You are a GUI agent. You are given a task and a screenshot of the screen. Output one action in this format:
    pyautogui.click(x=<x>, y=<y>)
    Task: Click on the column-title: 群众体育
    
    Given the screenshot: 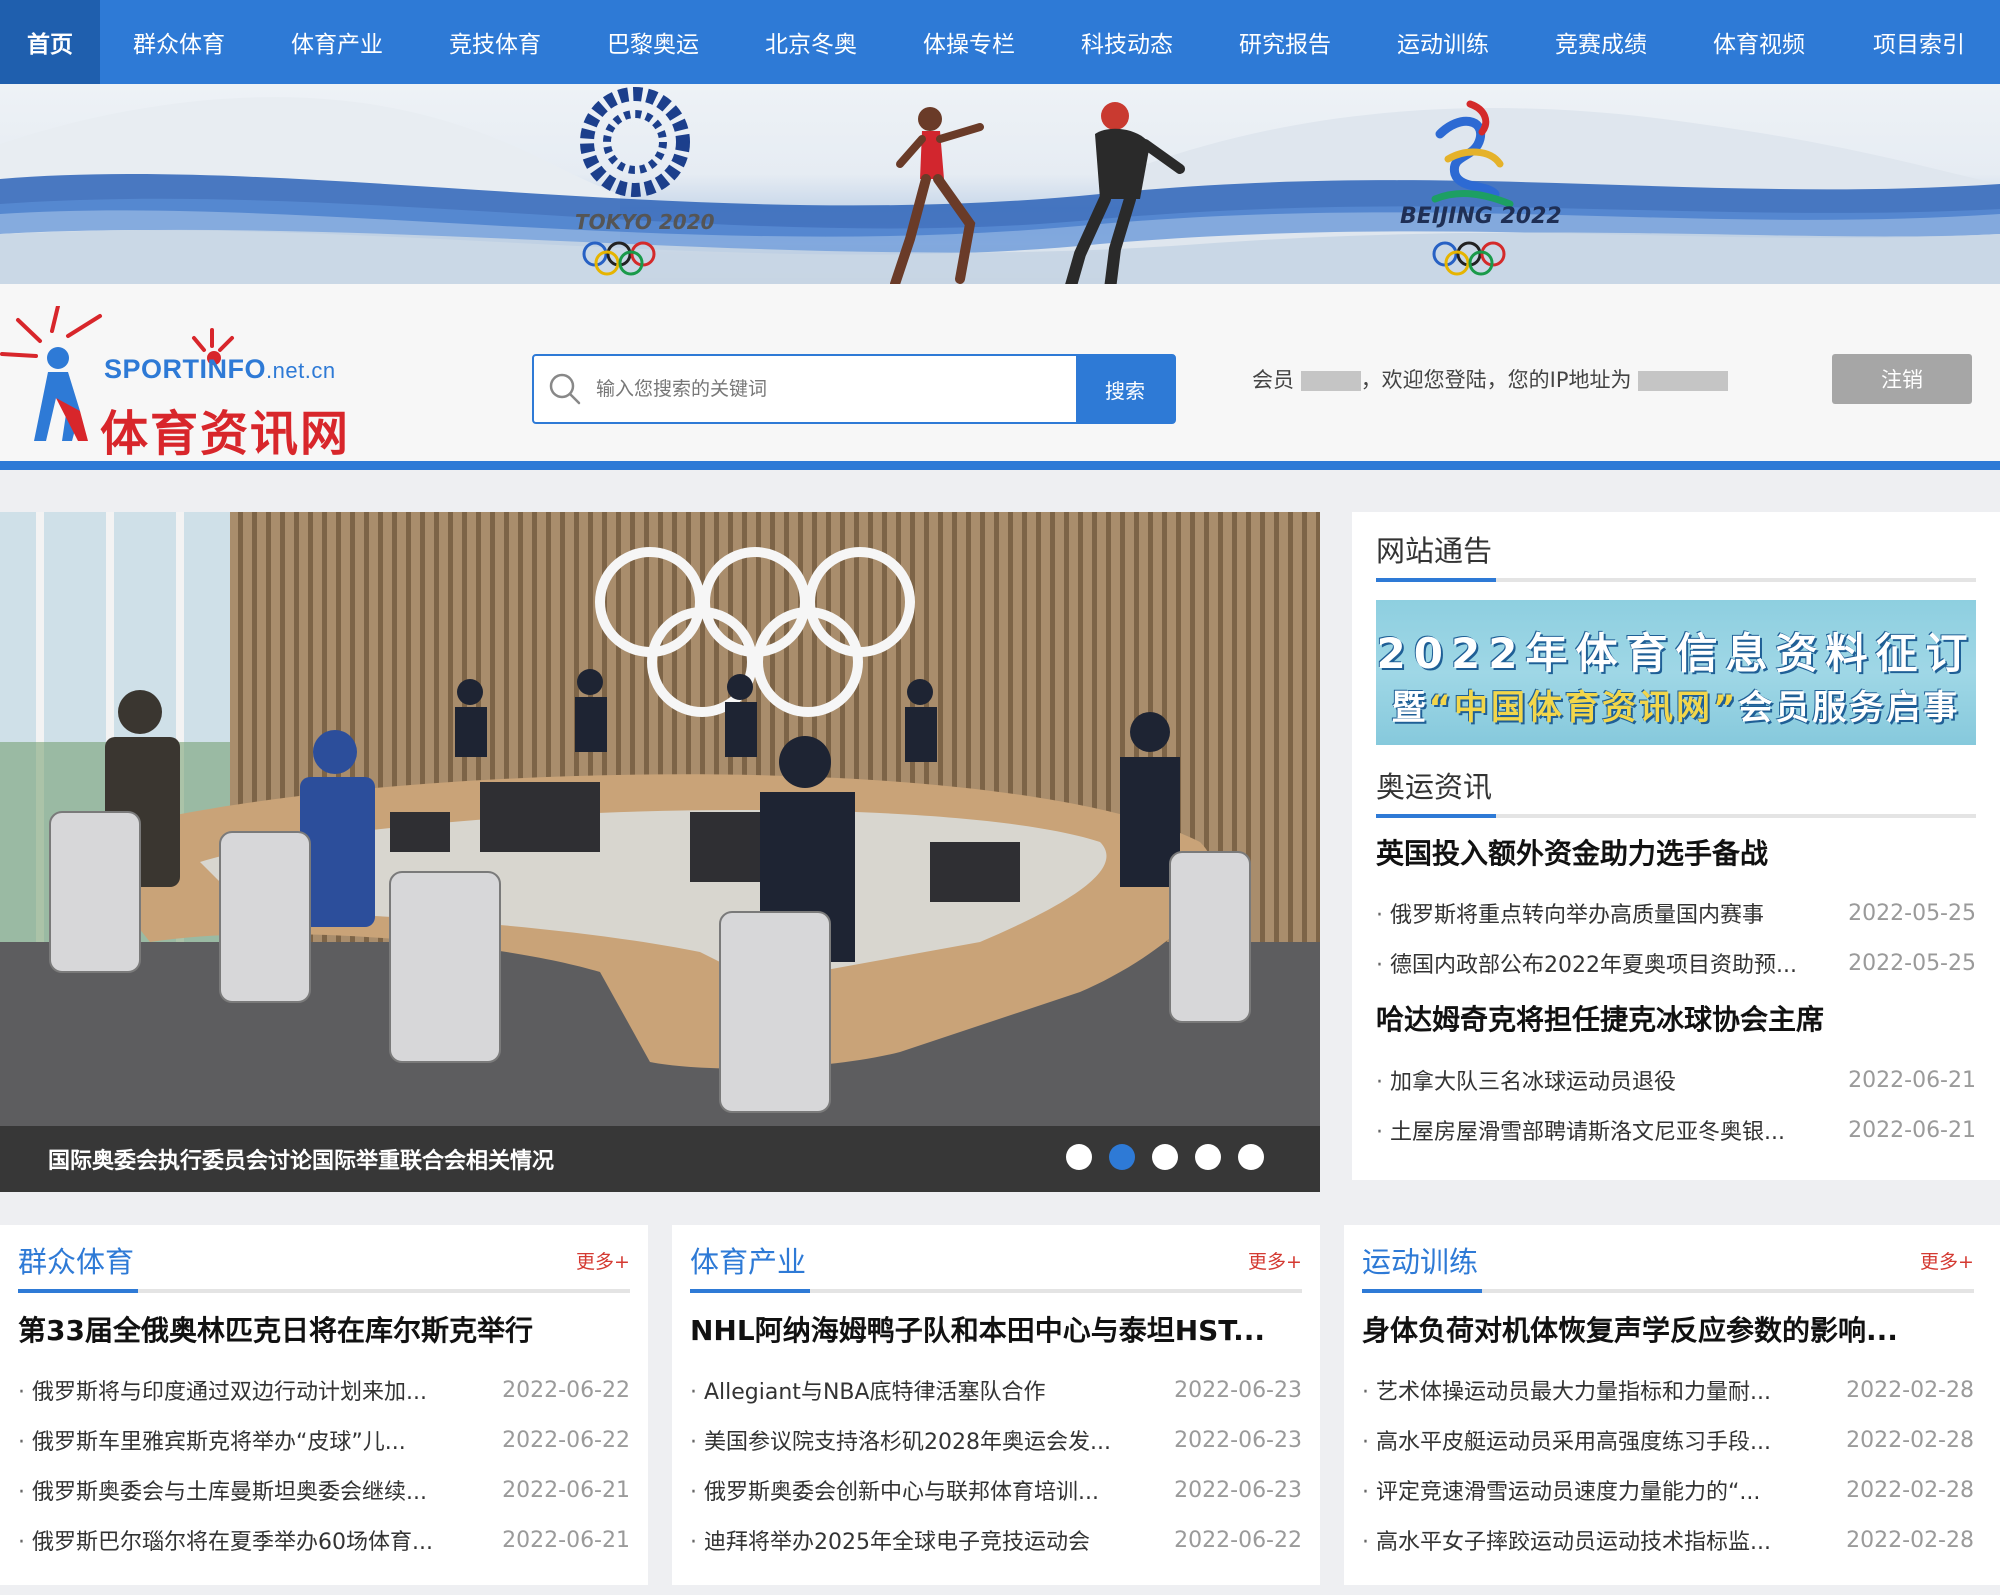 What is the action you would take?
    pyautogui.click(x=76, y=1260)
    